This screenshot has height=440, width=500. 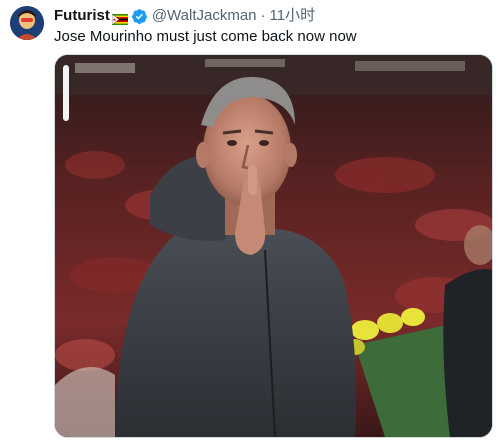 What do you see at coordinates (293, 16) in the screenshot?
I see `timestamp: 11小时` at bounding box center [293, 16].